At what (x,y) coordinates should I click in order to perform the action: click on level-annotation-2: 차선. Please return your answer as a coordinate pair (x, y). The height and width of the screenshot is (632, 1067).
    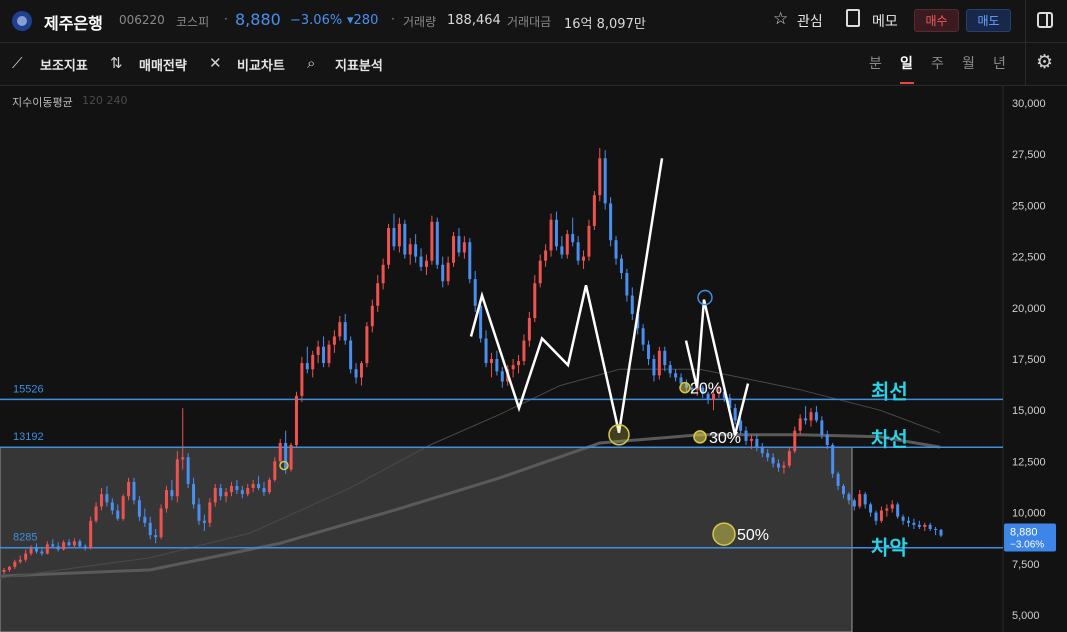
    Looking at the image, I should click on (889, 439).